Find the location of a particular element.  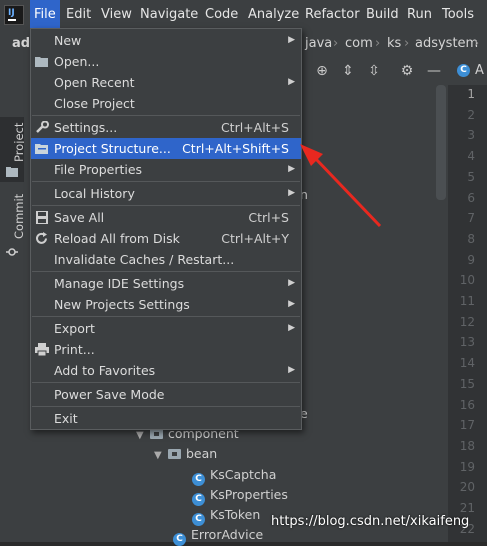

menu-item-reload: Reload All from Disk Ctrl+Alt+Y is located at coordinates (166, 238).